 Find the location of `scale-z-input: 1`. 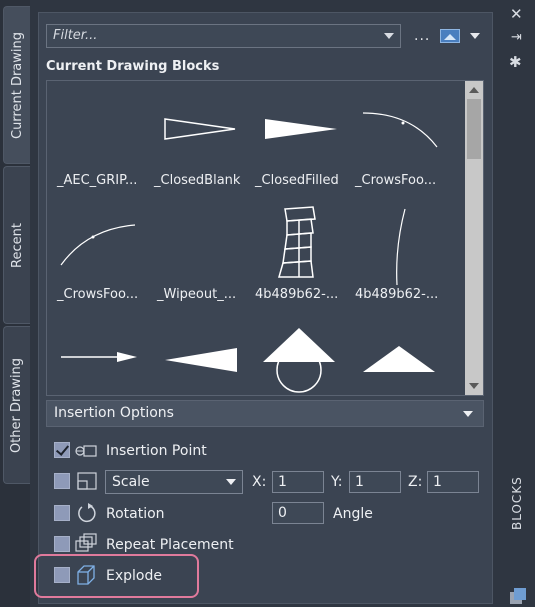

scale-z-input: 1 is located at coordinates (453, 482).